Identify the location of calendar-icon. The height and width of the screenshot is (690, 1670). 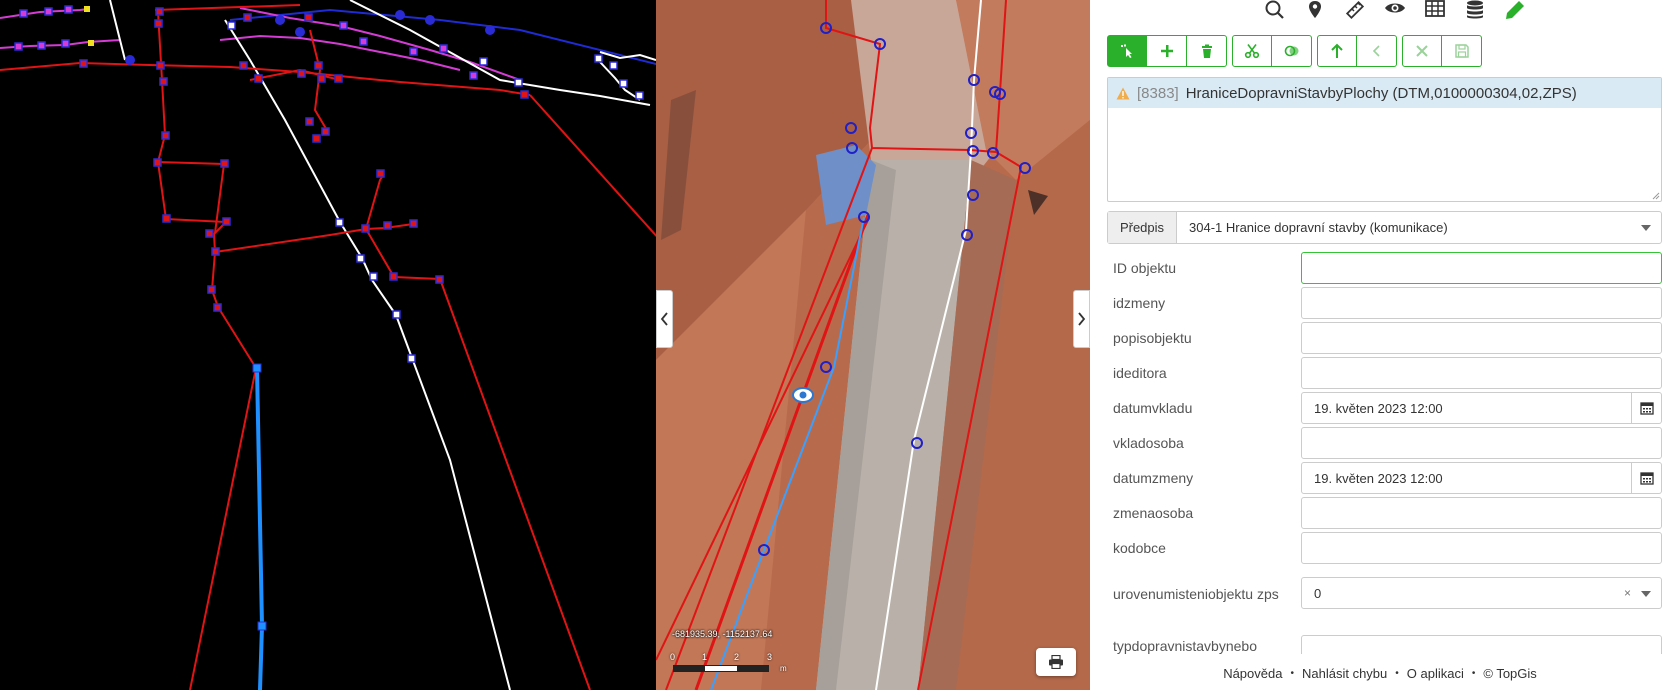
(1646, 478).